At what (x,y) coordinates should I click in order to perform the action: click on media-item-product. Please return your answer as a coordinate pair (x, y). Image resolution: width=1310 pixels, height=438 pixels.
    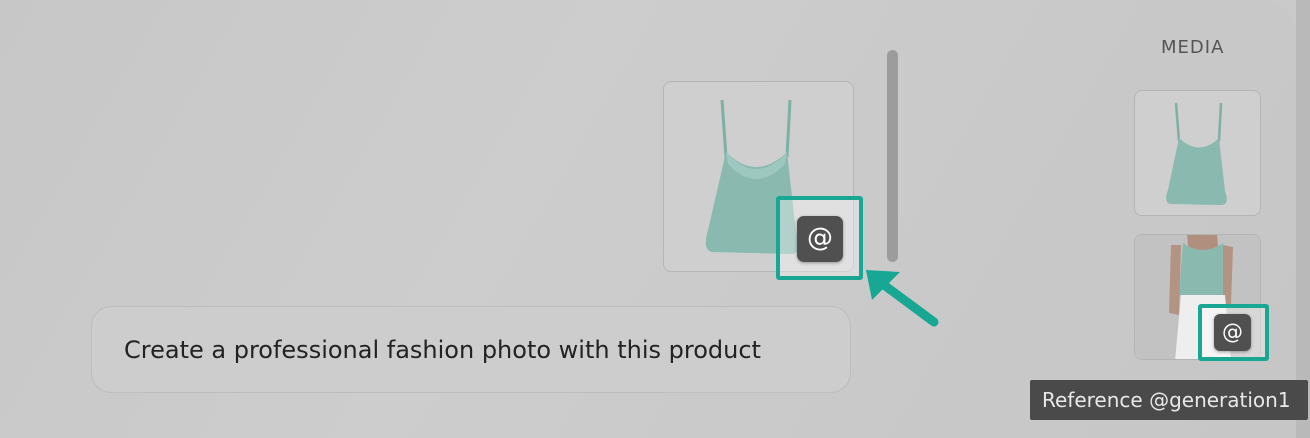
    Looking at the image, I should click on (1197, 153).